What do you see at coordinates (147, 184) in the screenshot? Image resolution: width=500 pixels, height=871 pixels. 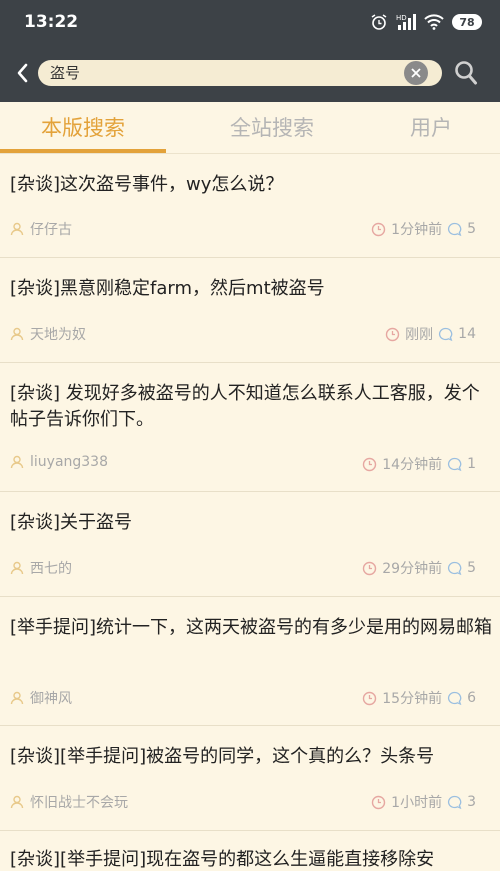 I see `post-title: [杂谈]这次盗号事件，wy怎么说？` at bounding box center [147, 184].